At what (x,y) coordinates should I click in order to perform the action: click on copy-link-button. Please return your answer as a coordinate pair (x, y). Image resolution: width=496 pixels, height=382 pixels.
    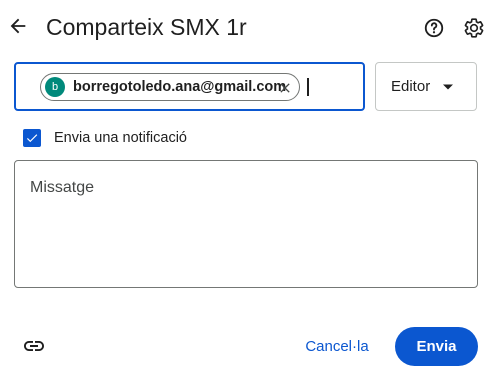
    Looking at the image, I should click on (34, 346).